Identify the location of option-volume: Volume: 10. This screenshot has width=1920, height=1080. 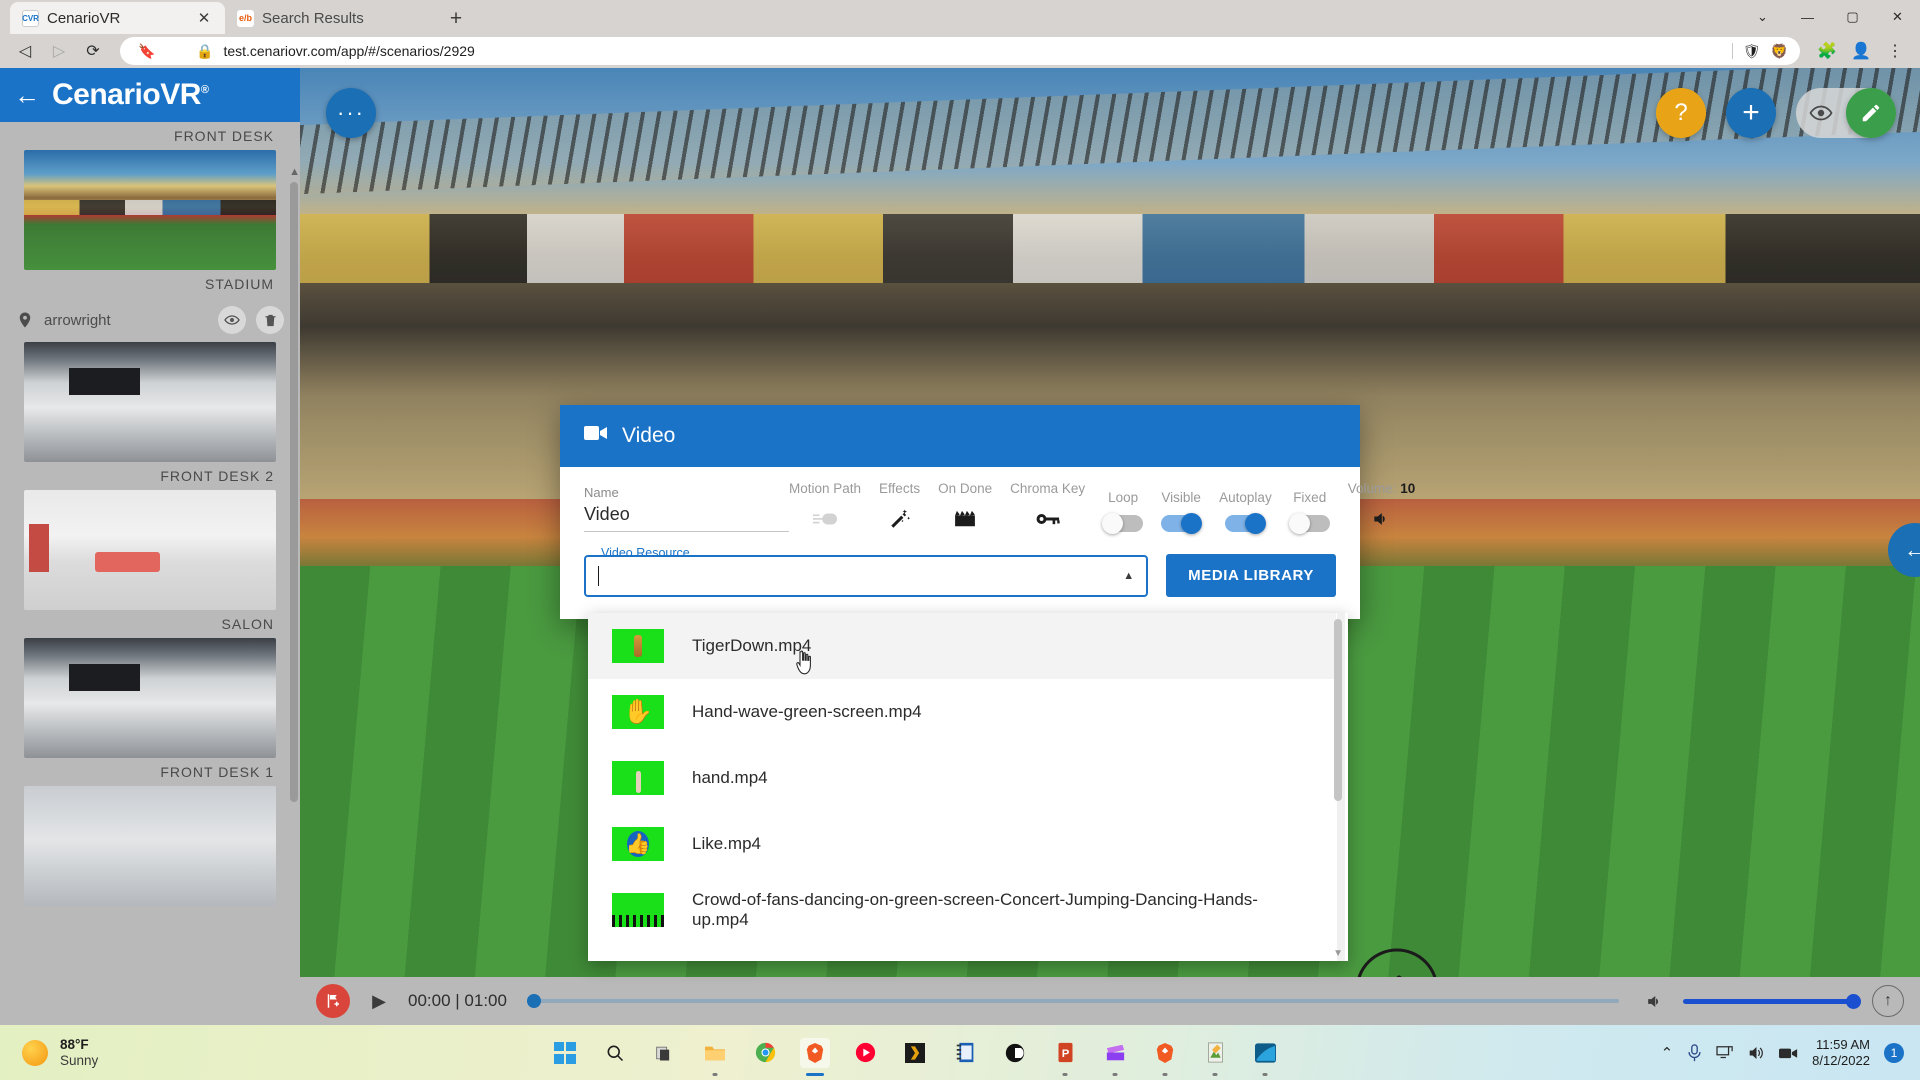
(1381, 506).